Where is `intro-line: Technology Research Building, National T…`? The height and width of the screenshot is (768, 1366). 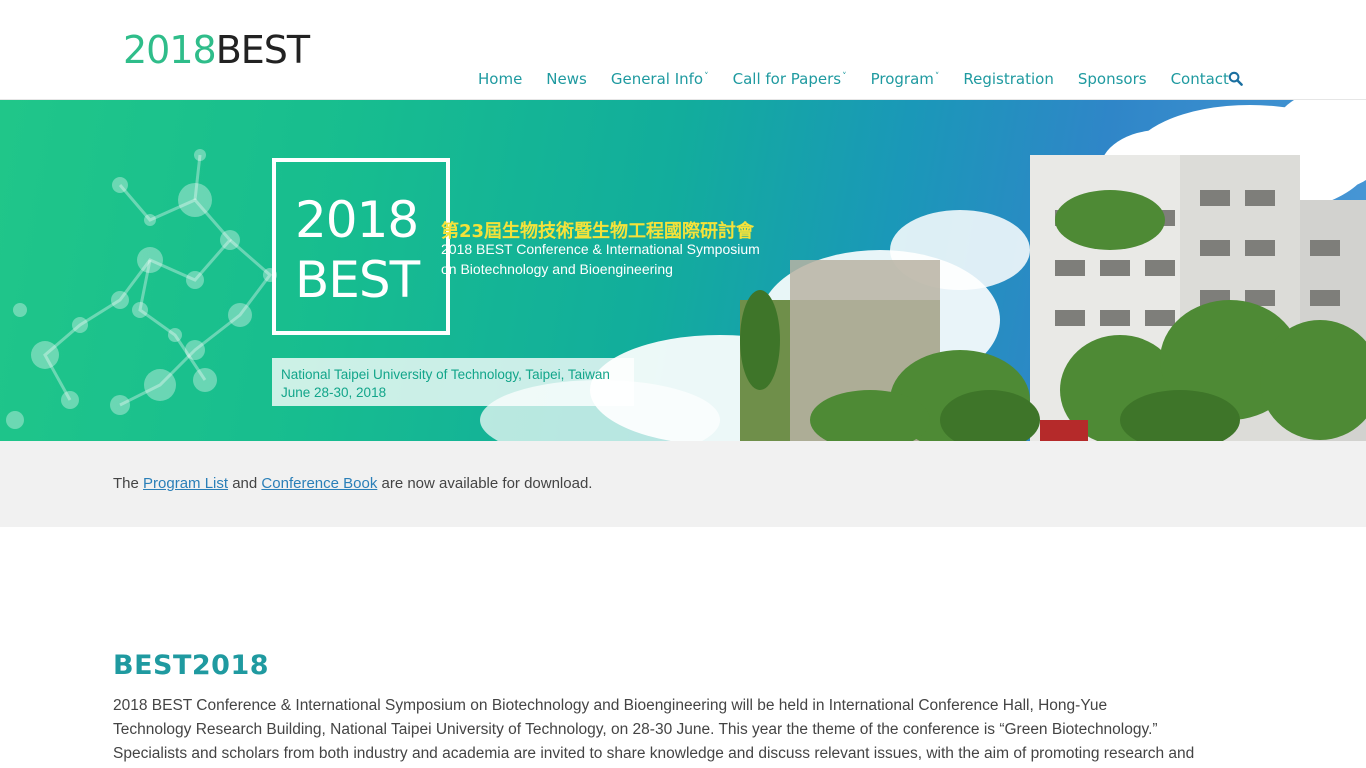
intro-line: Technology Research Building, National T… is located at coordinates (635, 729).